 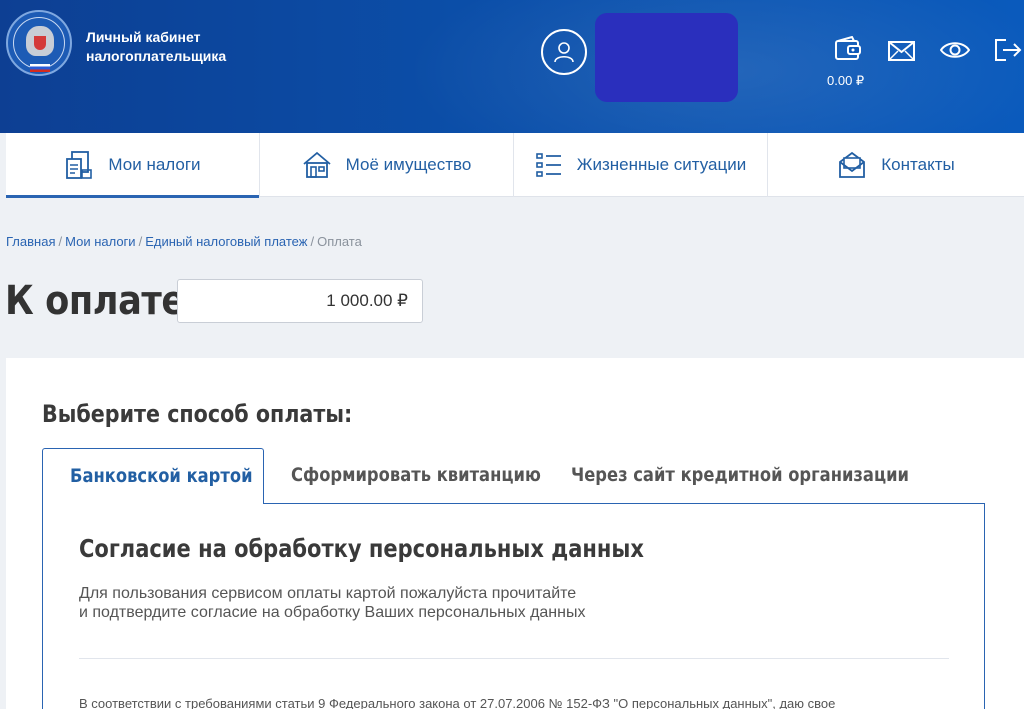 I want to click on nav-item-label: Моё имущество, so click(x=408, y=164).